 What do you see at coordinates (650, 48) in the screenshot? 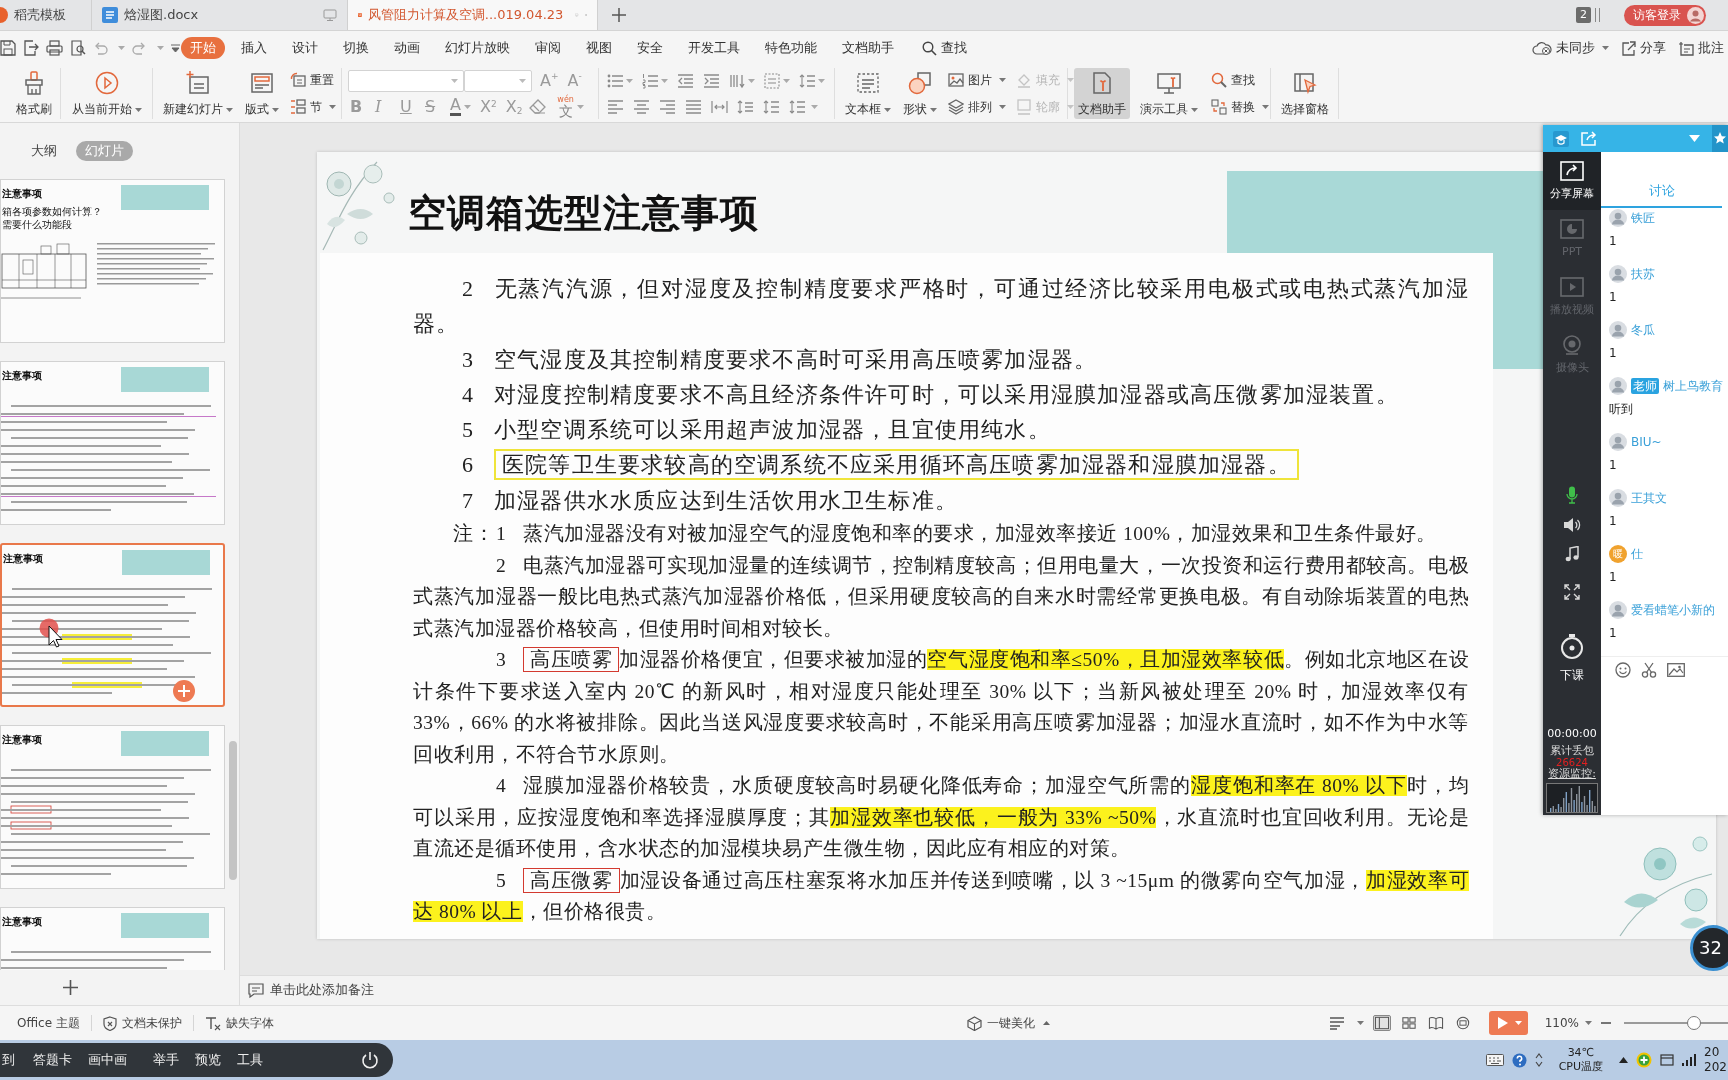
I see `menu-tab: 安全` at bounding box center [650, 48].